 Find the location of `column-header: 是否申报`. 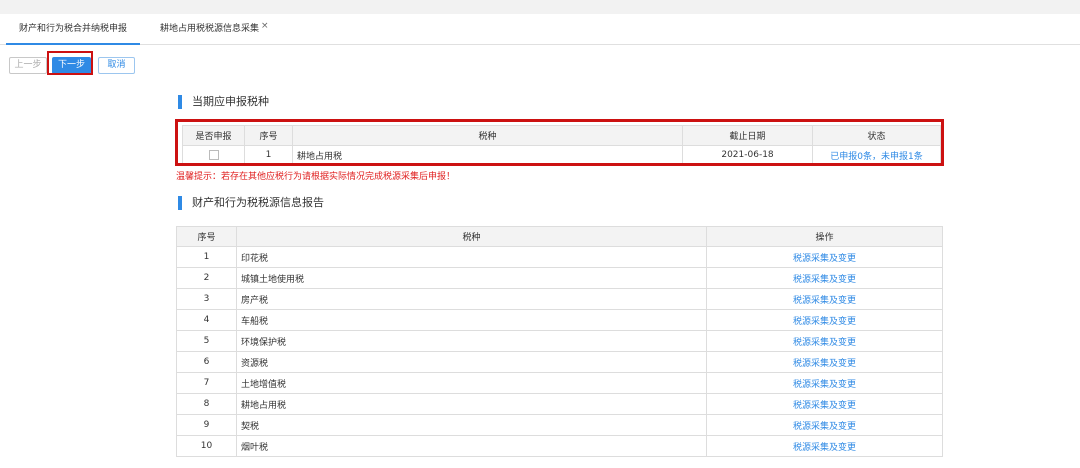

column-header: 是否申报 is located at coordinates (213, 135).